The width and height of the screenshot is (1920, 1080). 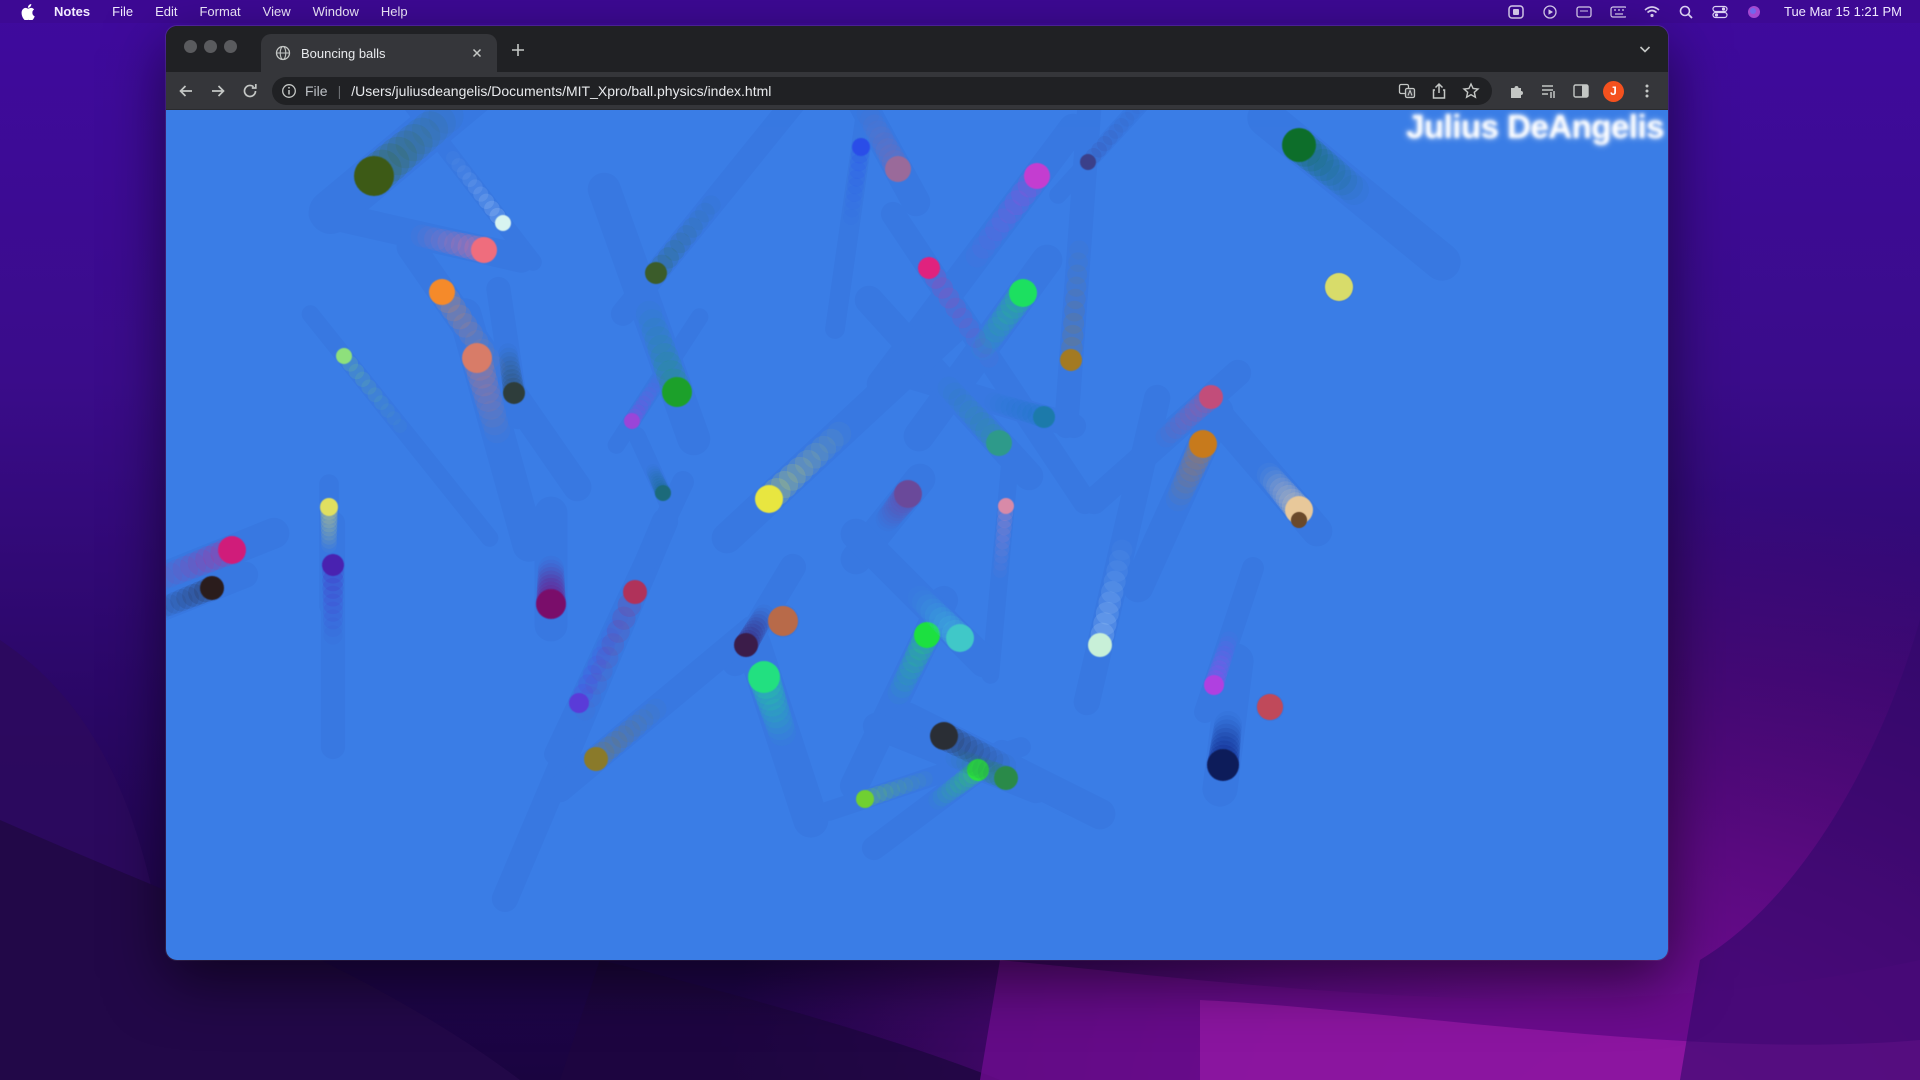 I want to click on menu-notes: Notes, so click(x=72, y=11).